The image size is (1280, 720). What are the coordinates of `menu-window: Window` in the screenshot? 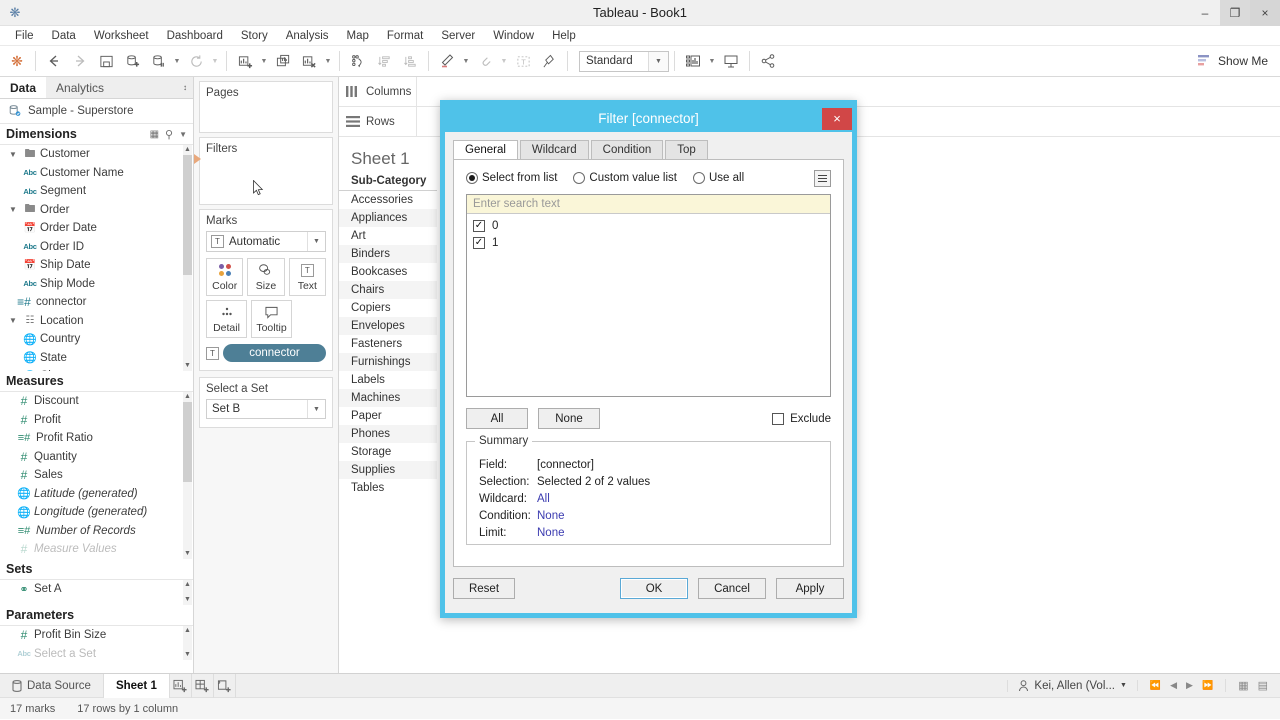 It's located at (513, 36).